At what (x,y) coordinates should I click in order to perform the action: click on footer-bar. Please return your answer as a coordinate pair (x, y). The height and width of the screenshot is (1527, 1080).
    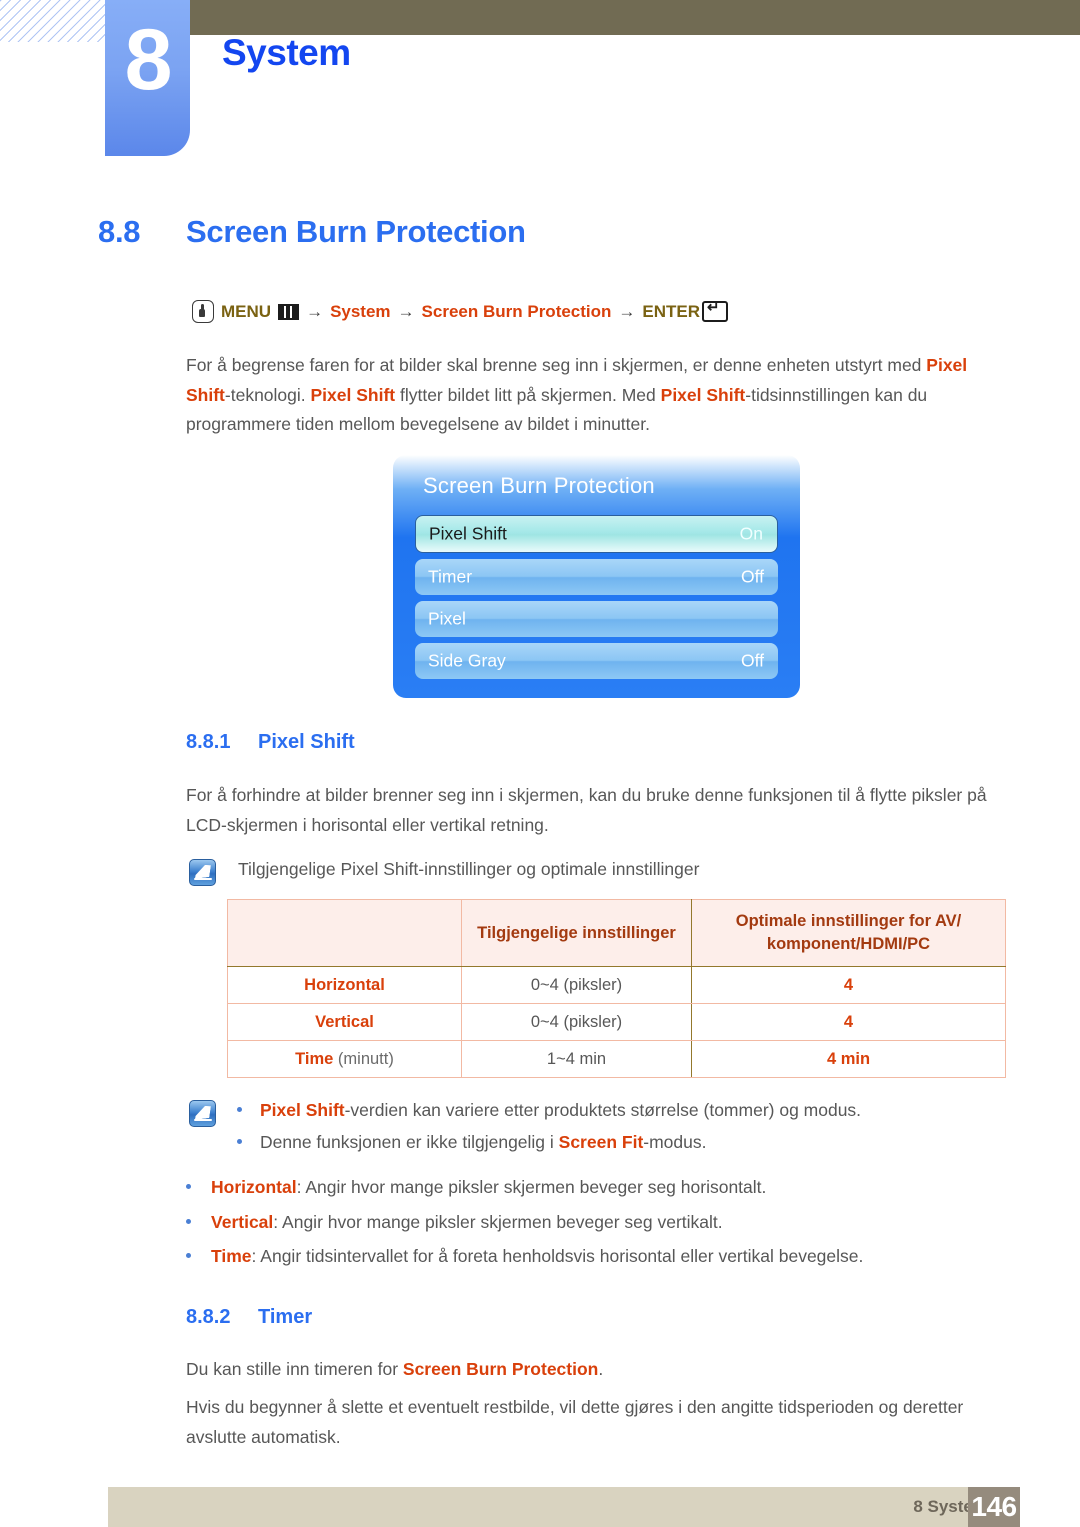
    Looking at the image, I should click on (564, 1507).